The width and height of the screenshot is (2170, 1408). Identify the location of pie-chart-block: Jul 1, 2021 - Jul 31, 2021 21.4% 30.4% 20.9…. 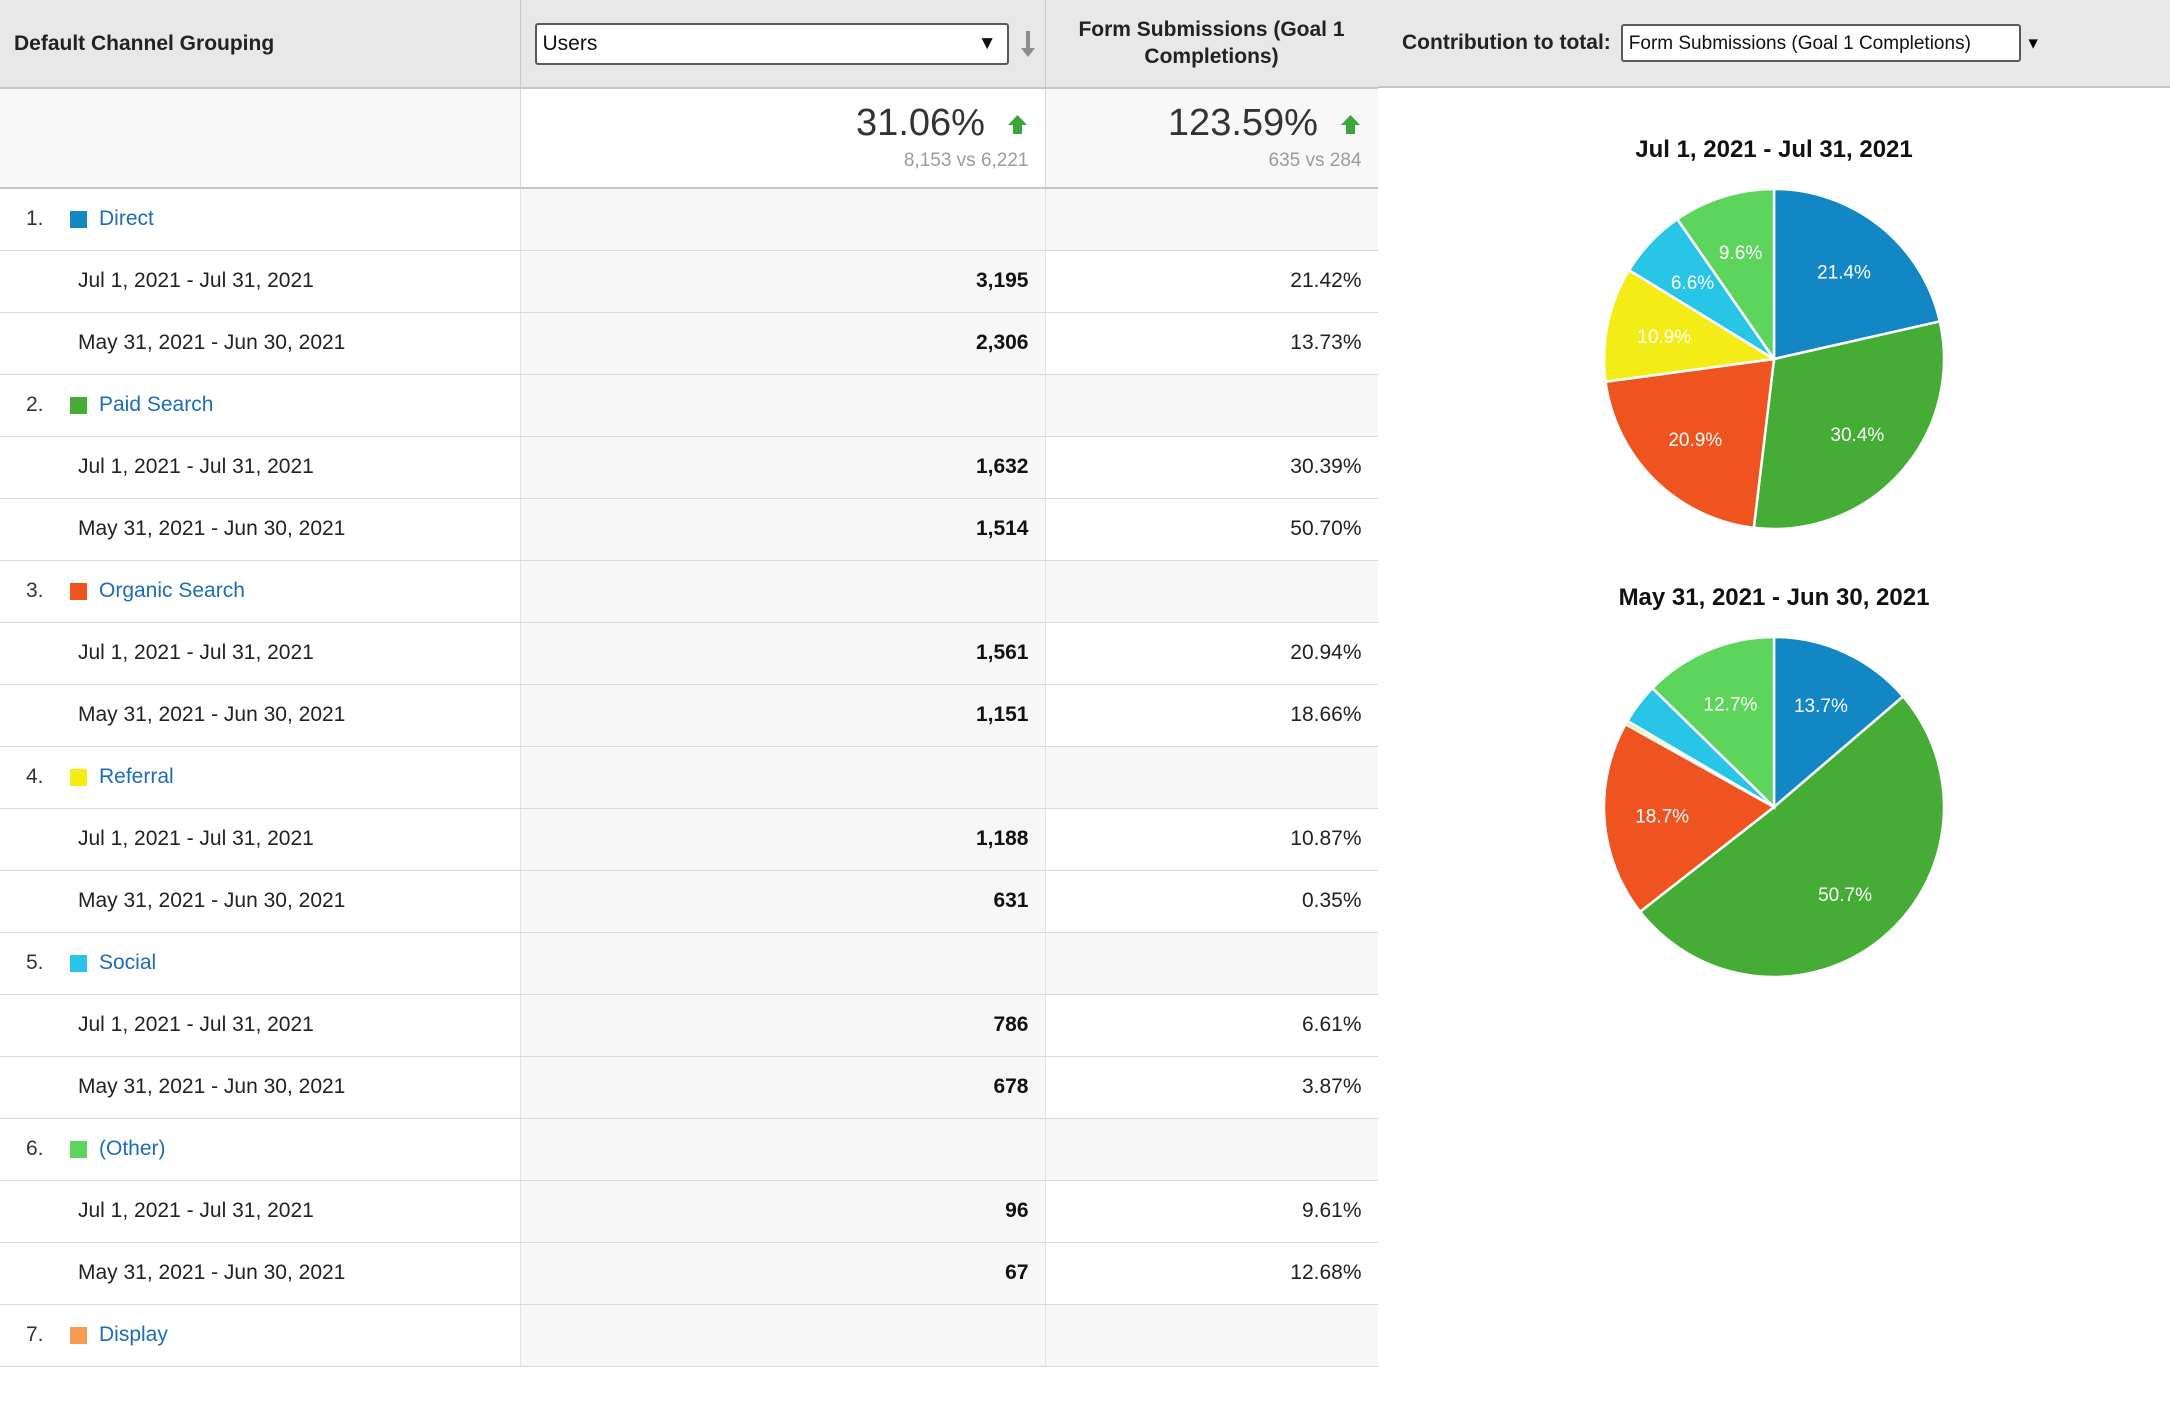
(1774, 321).